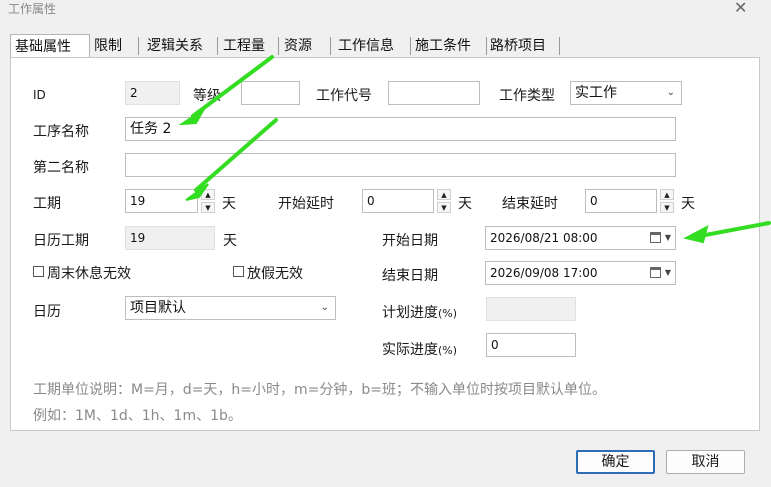 The width and height of the screenshot is (771, 487). Describe the element at coordinates (236, 155) in the screenshot. I see `arrow-to-duration` at that location.